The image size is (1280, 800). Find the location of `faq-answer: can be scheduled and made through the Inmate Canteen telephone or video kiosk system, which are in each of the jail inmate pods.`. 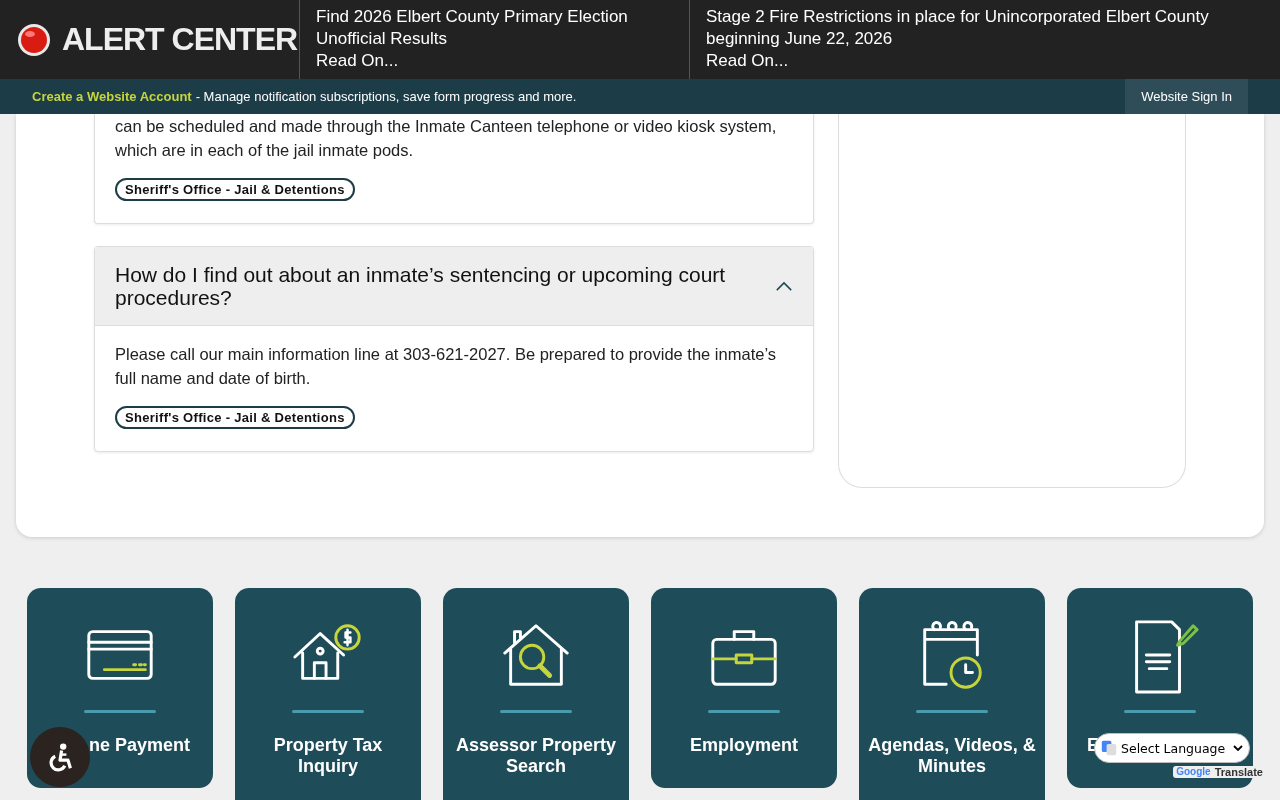

faq-answer: can be scheduled and made through the Inmate Canteen telephone or video kiosk system, which are in each of the jail inmate pods. is located at coordinates (446, 138).